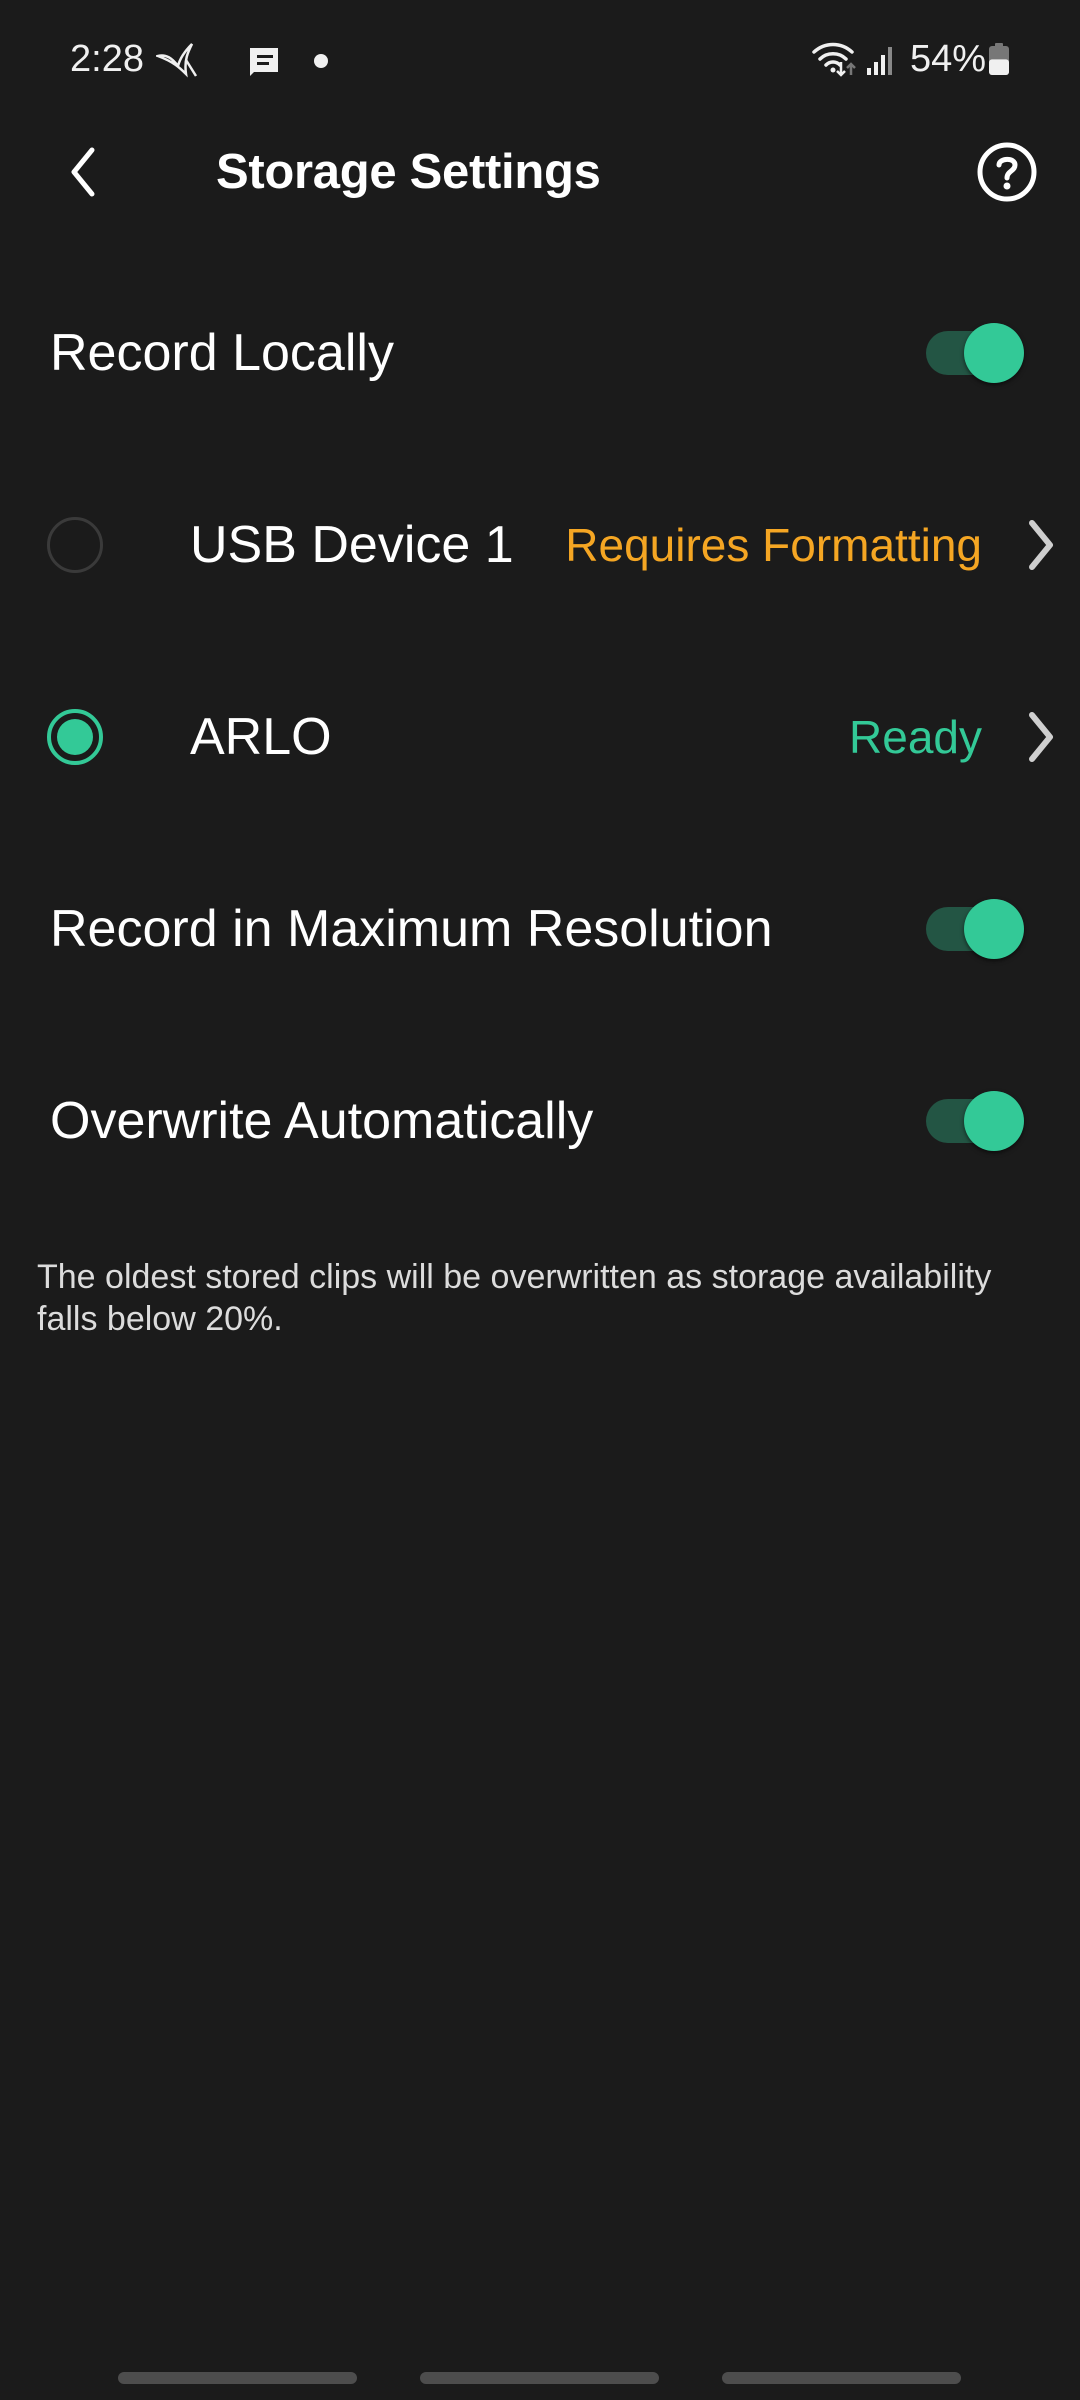  What do you see at coordinates (540, 353) in the screenshot?
I see `record-locally-row: Record Locally` at bounding box center [540, 353].